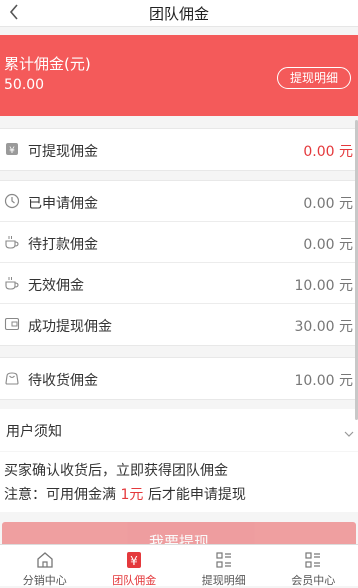 This screenshot has height=588, width=358. What do you see at coordinates (47, 63) in the screenshot?
I see `total-commission-label: 累计佣金(元)` at bounding box center [47, 63].